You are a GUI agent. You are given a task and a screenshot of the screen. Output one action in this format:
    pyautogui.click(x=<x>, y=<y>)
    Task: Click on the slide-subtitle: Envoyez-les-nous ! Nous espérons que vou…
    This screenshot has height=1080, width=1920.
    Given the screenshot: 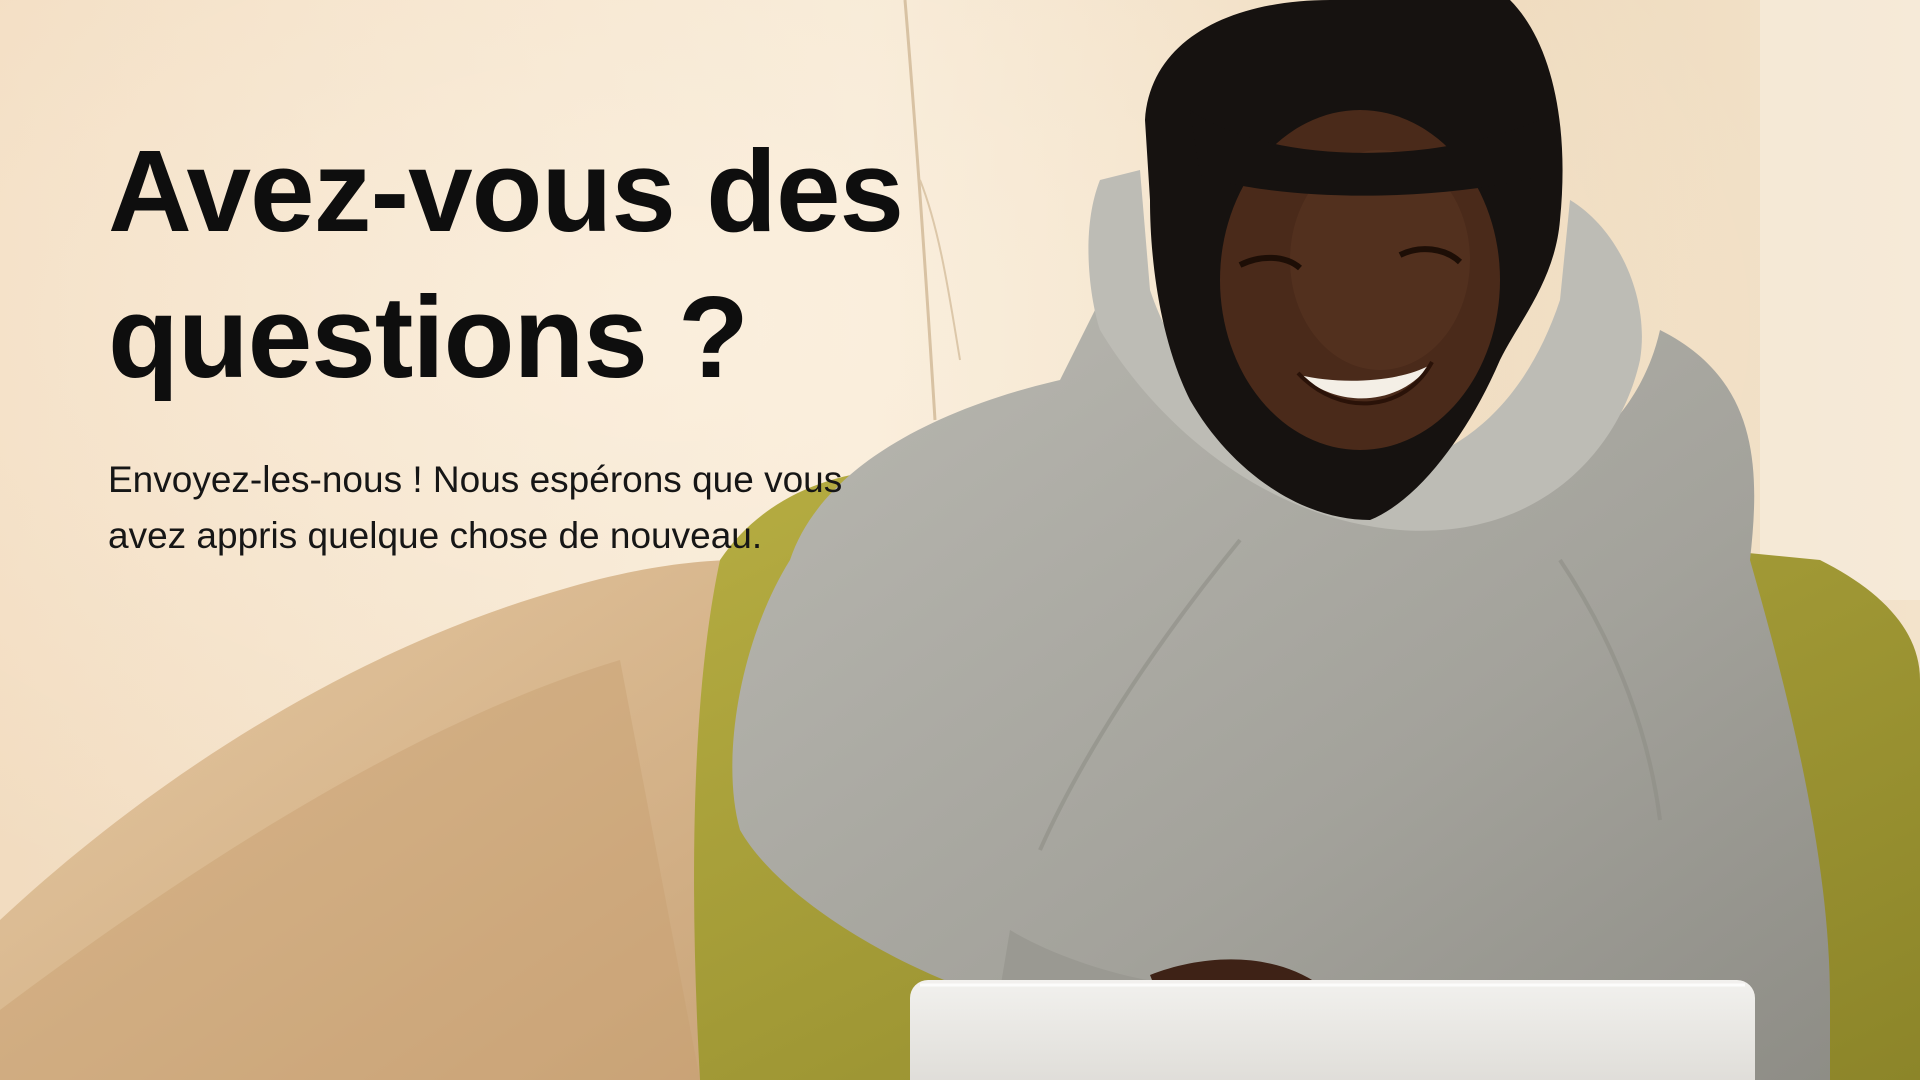 What is the action you would take?
    pyautogui.click(x=475, y=507)
    